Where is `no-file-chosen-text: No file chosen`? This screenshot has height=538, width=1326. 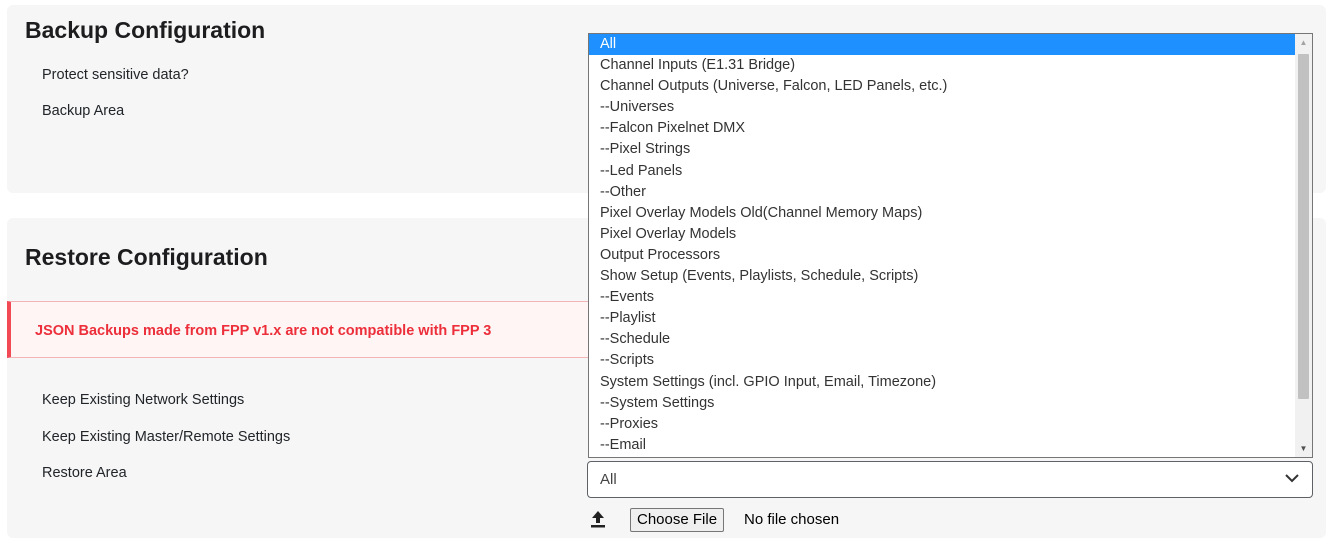 no-file-chosen-text: No file chosen is located at coordinates (792, 519).